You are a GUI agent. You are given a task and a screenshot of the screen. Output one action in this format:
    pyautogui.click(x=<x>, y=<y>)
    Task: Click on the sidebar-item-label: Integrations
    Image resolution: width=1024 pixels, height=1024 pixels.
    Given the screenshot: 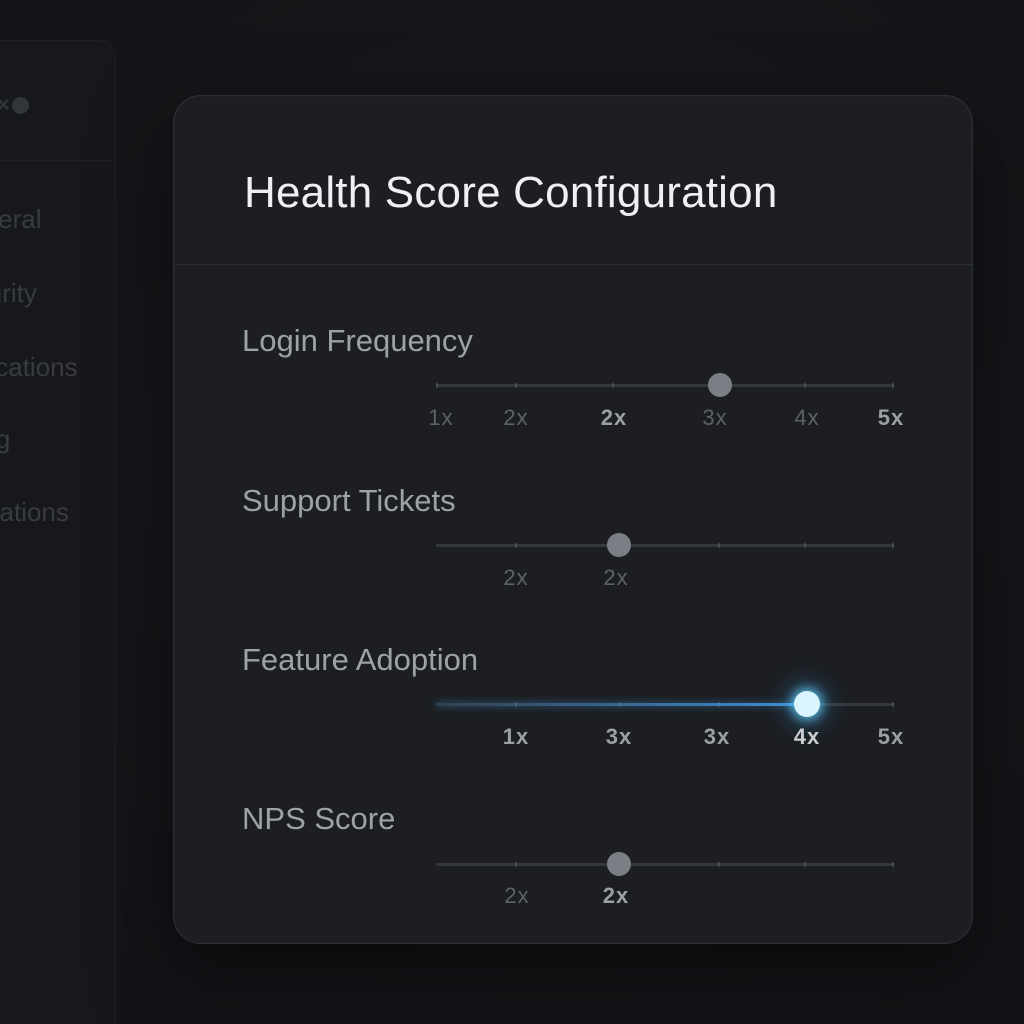 What is the action you would take?
    pyautogui.click(x=34, y=511)
    